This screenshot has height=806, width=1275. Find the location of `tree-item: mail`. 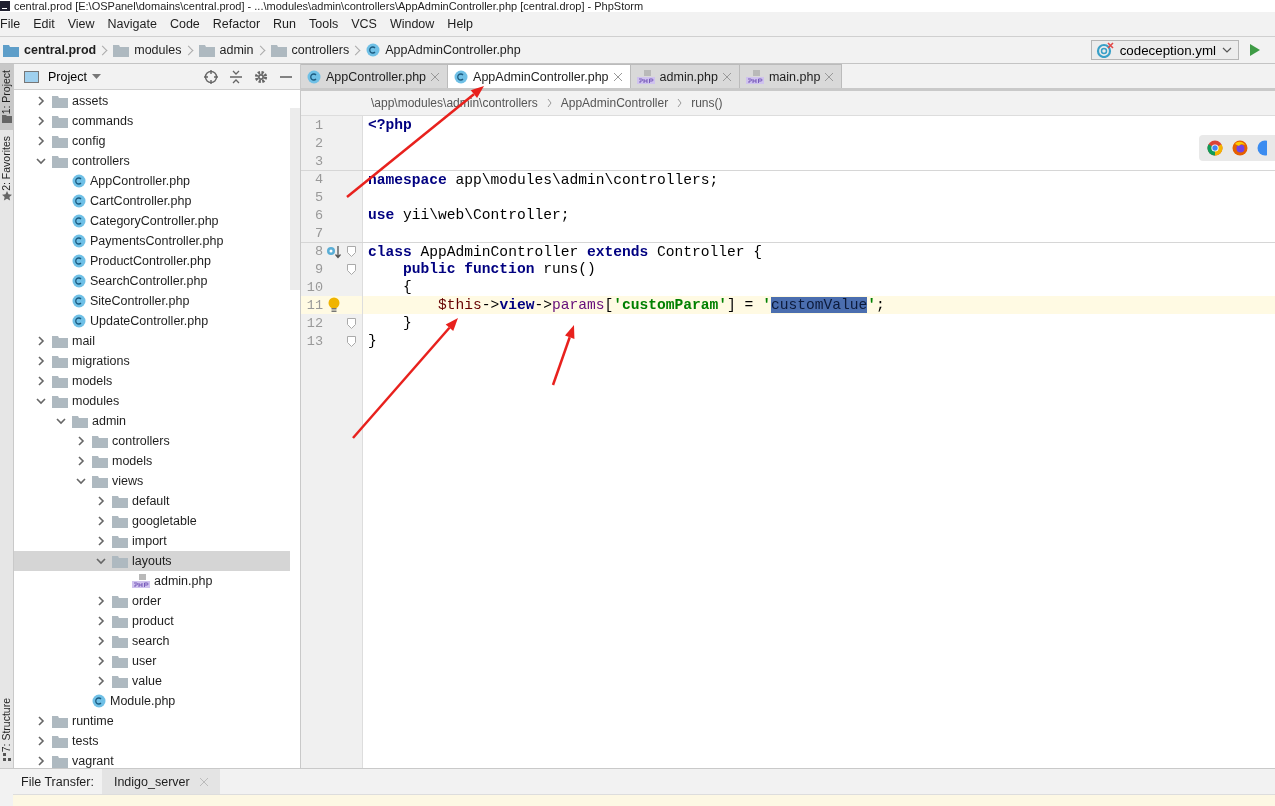

tree-item: mail is located at coordinates (152, 341).